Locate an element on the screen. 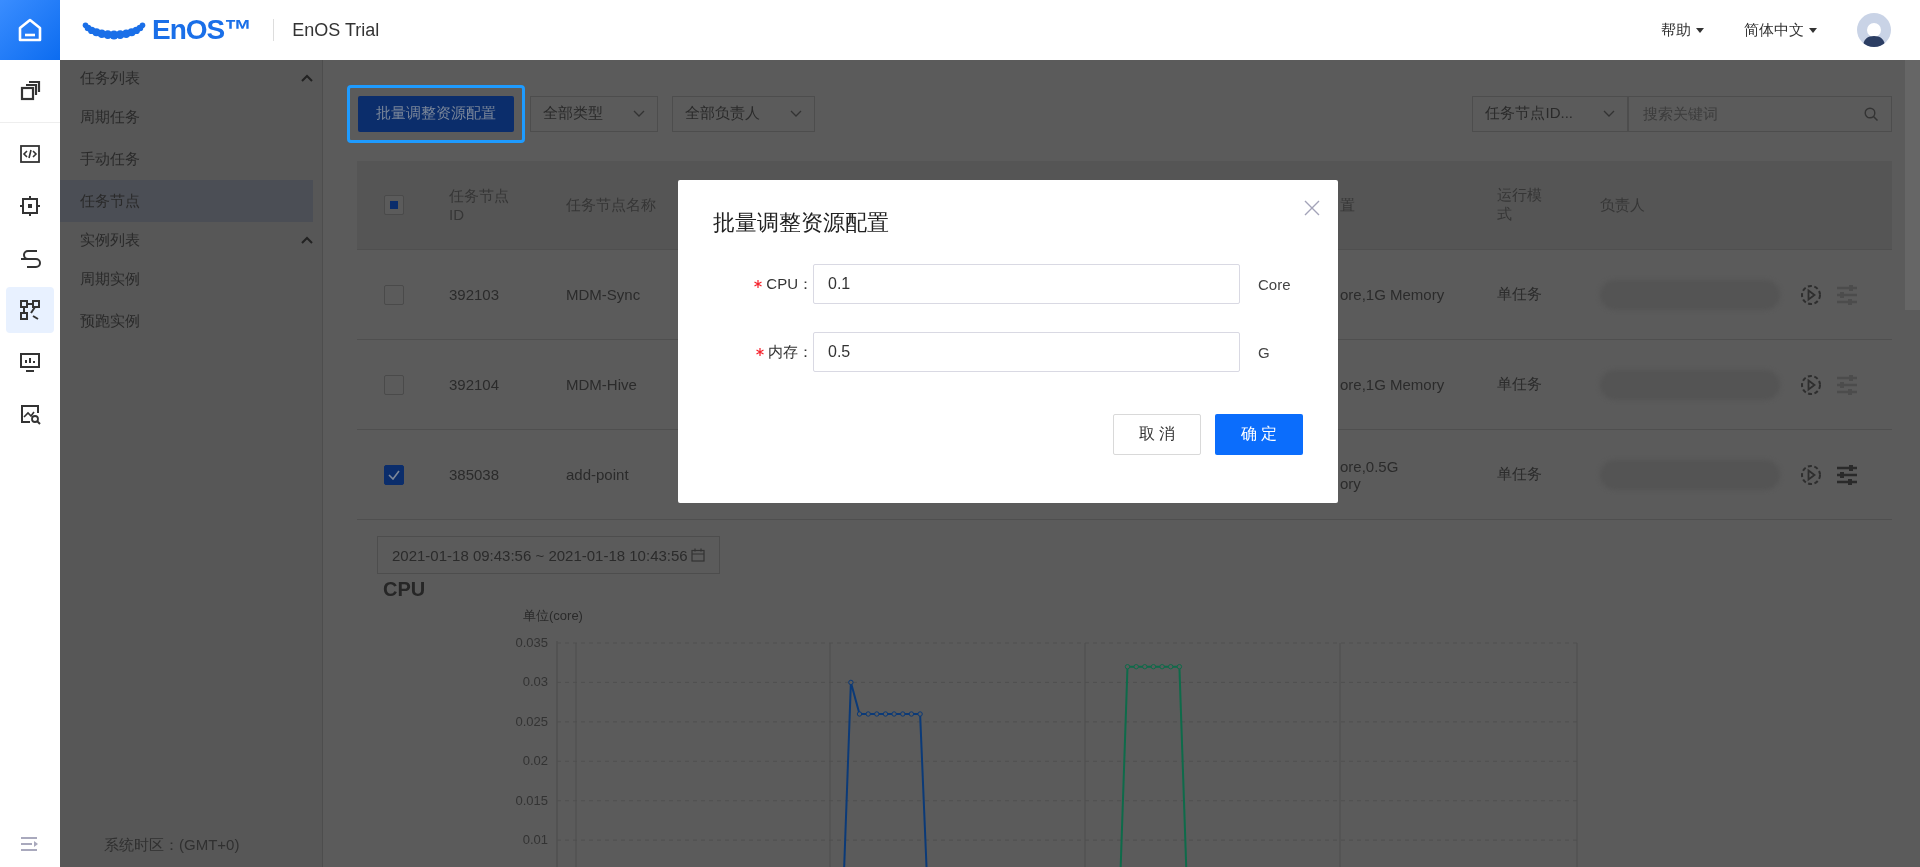 This screenshot has width=1920, height=867. home-button is located at coordinates (30, 30).